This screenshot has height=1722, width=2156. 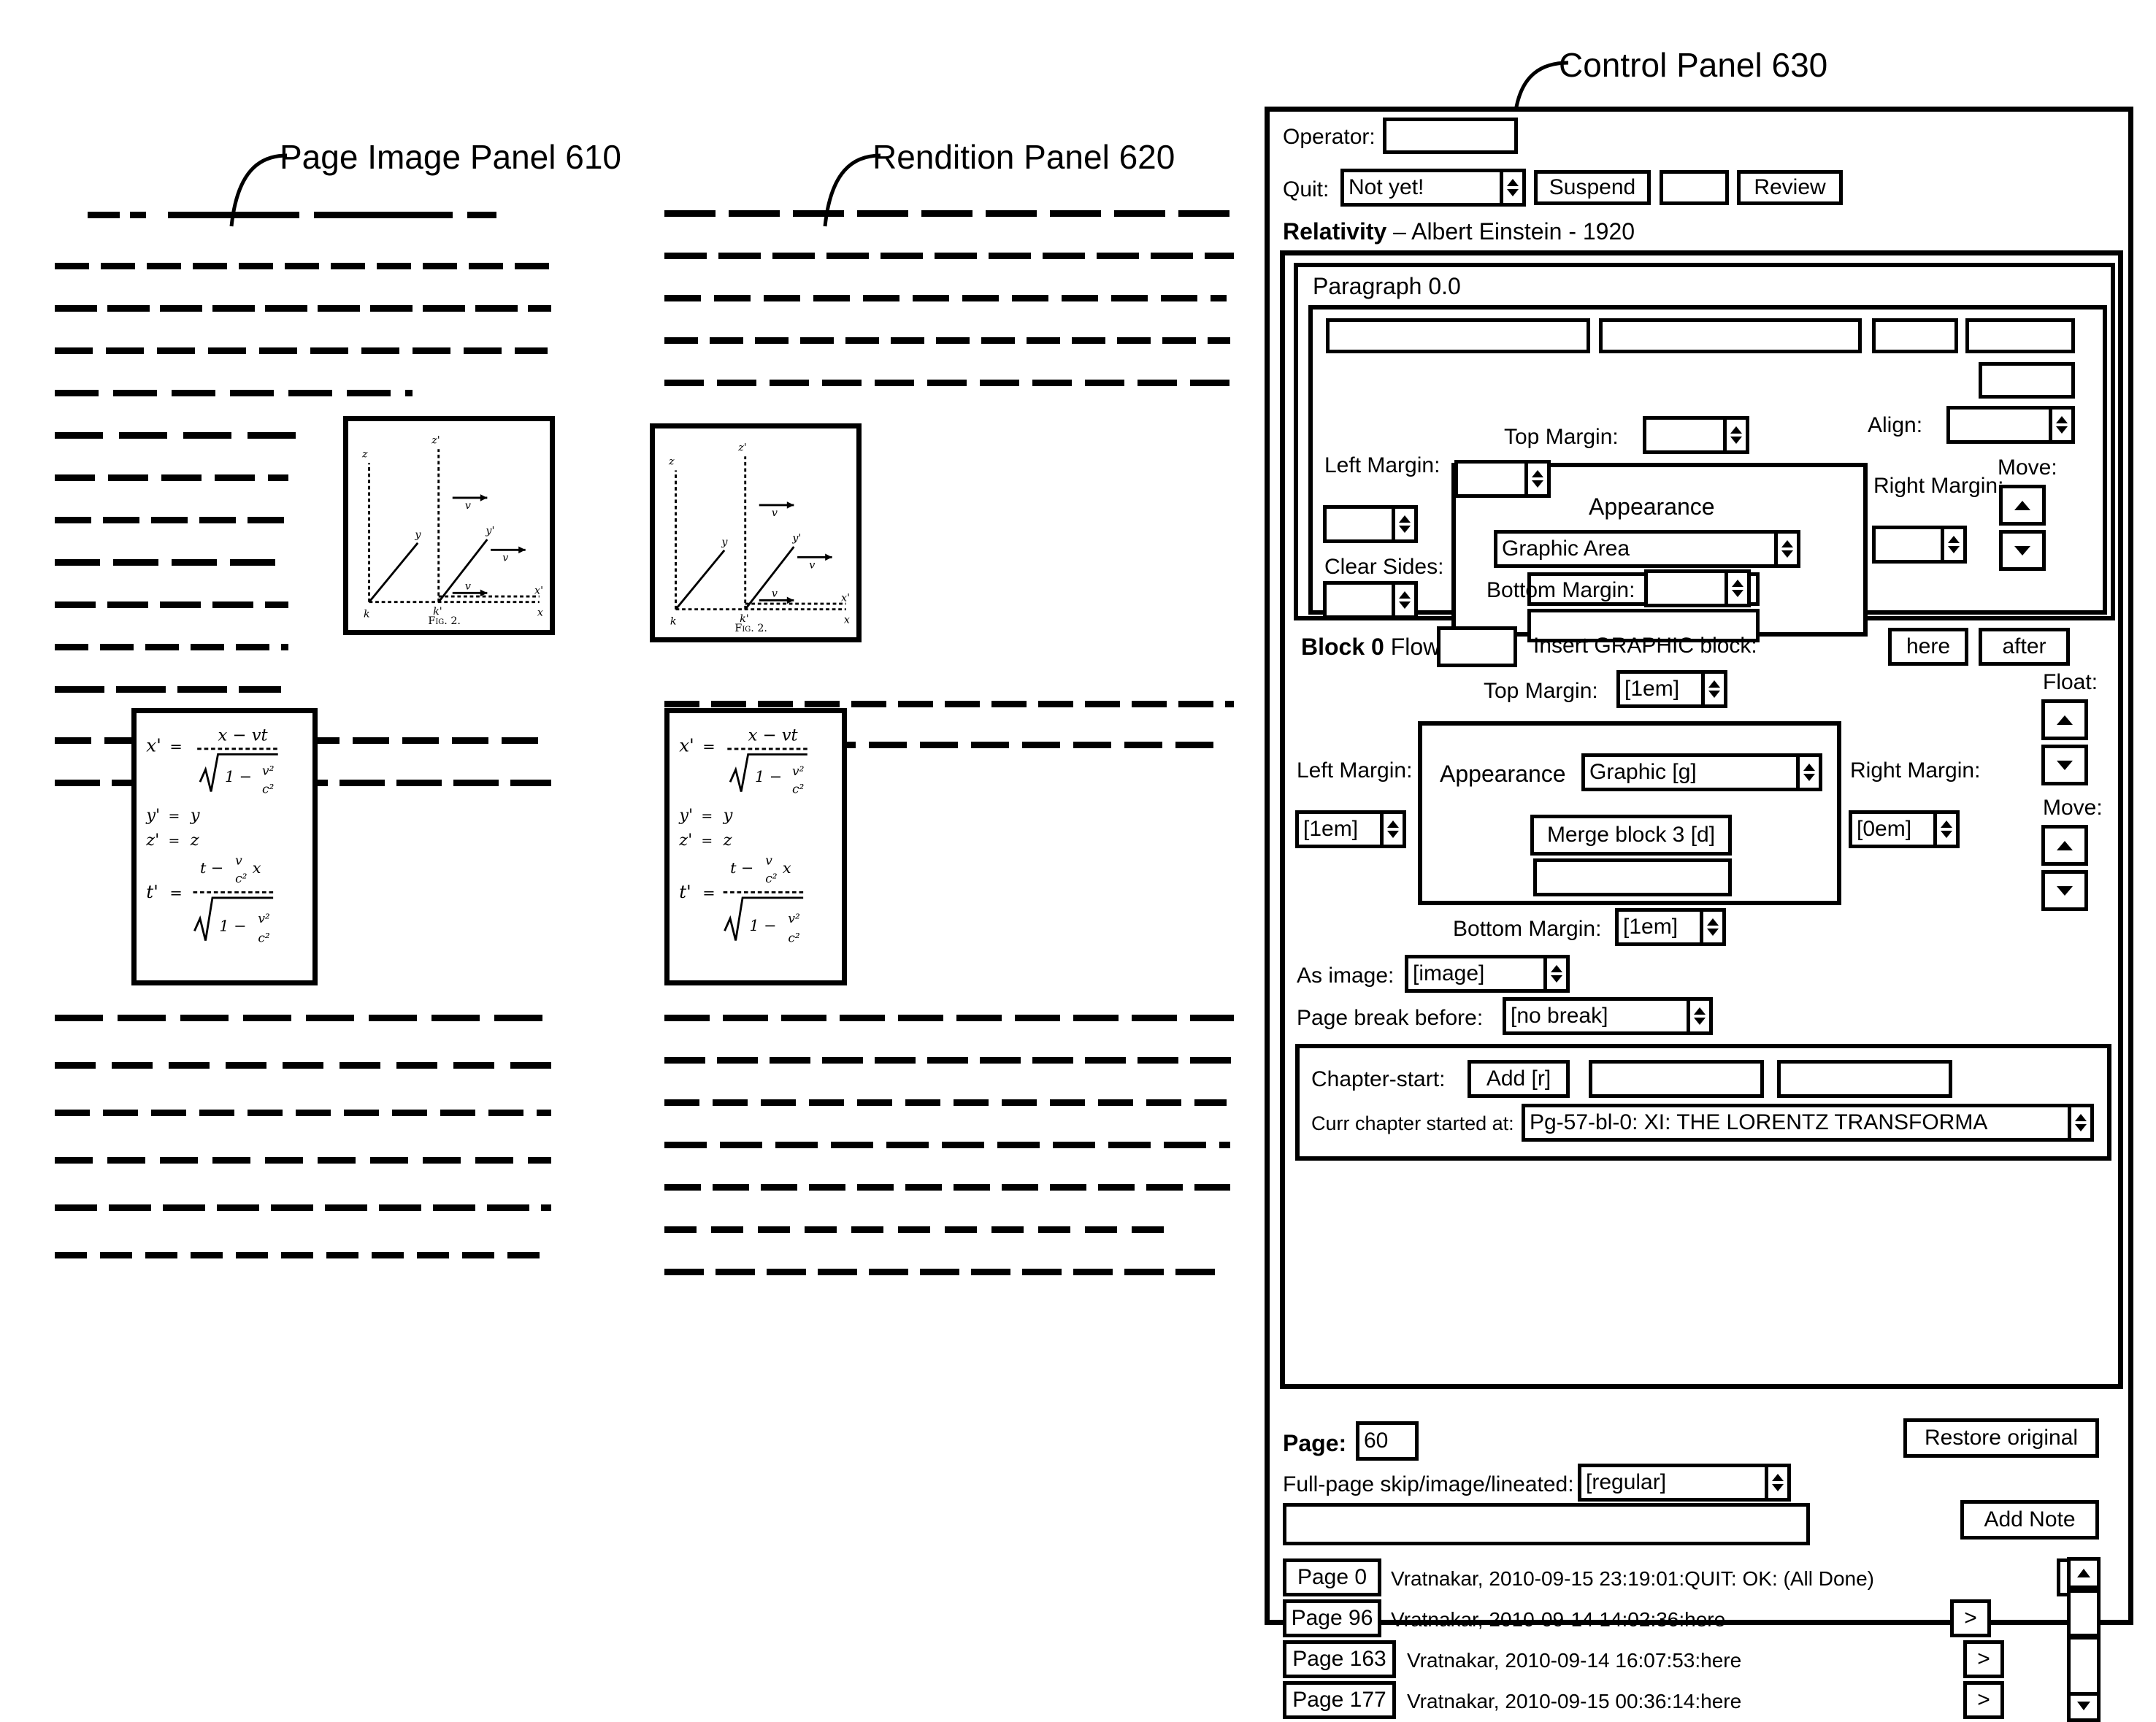 What do you see at coordinates (153, 745) in the screenshot?
I see `svg-text: x'` at bounding box center [153, 745].